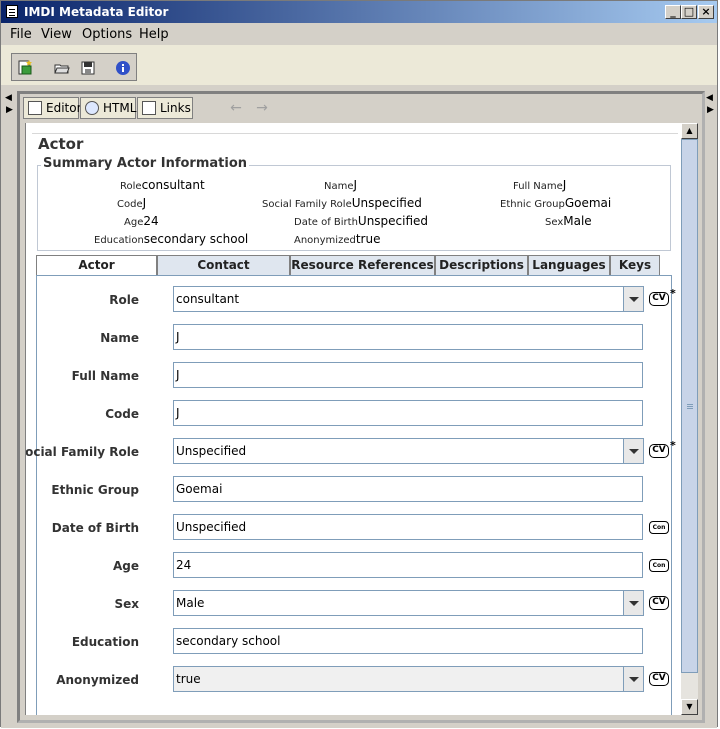 This screenshot has width=720, height=729. Describe the element at coordinates (359, 34) in the screenshot. I see `menu-bar: File View Options Help` at that location.